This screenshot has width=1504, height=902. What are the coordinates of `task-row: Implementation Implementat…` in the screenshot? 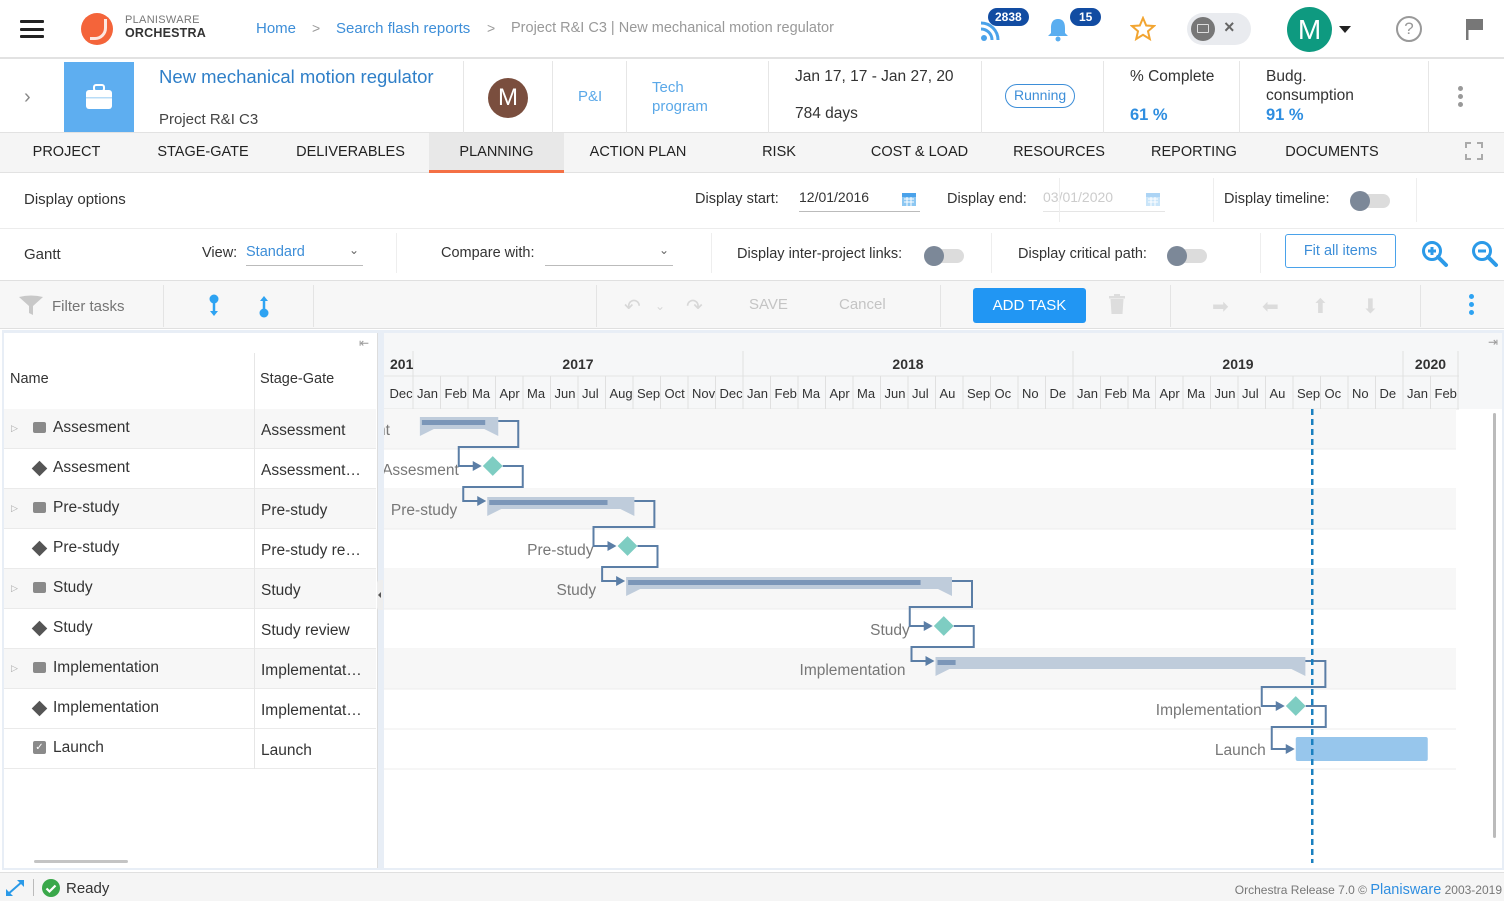 It's located at (190, 709).